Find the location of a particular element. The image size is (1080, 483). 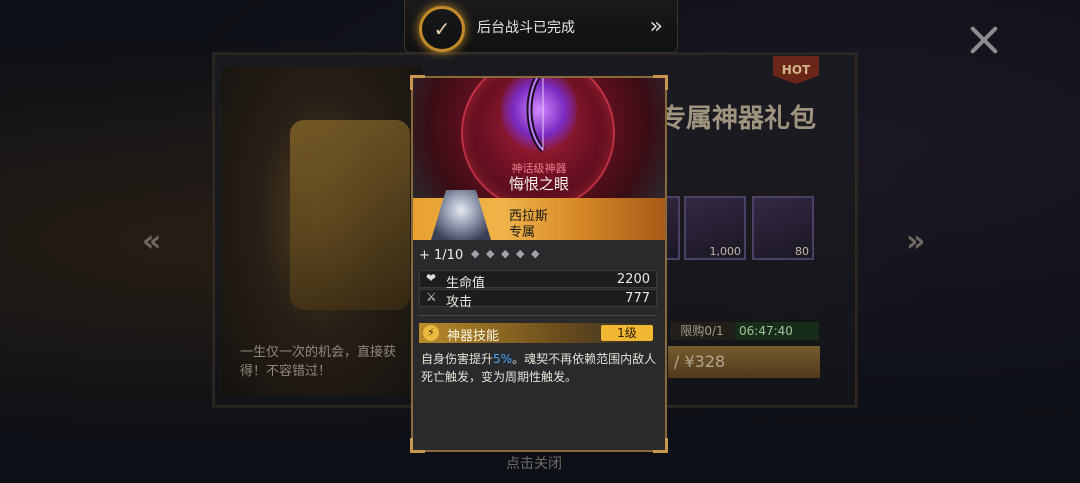

stat-row-hp: ❤ 生命值 2200 is located at coordinates (538, 280).